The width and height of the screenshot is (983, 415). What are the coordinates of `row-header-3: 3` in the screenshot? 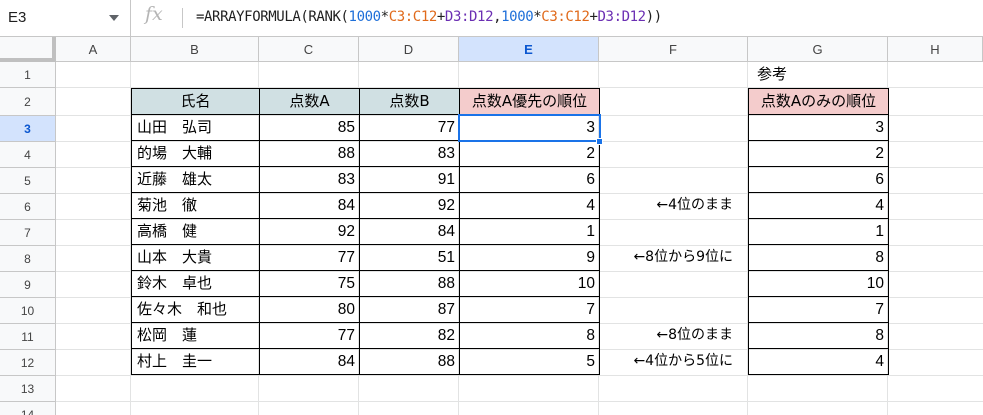 It's located at (28, 129).